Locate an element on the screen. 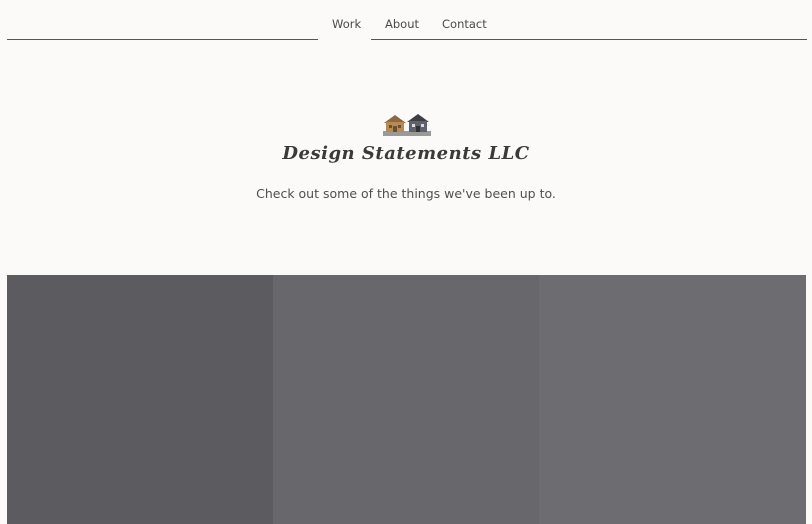  nav-divider-right is located at coordinates (589, 39).